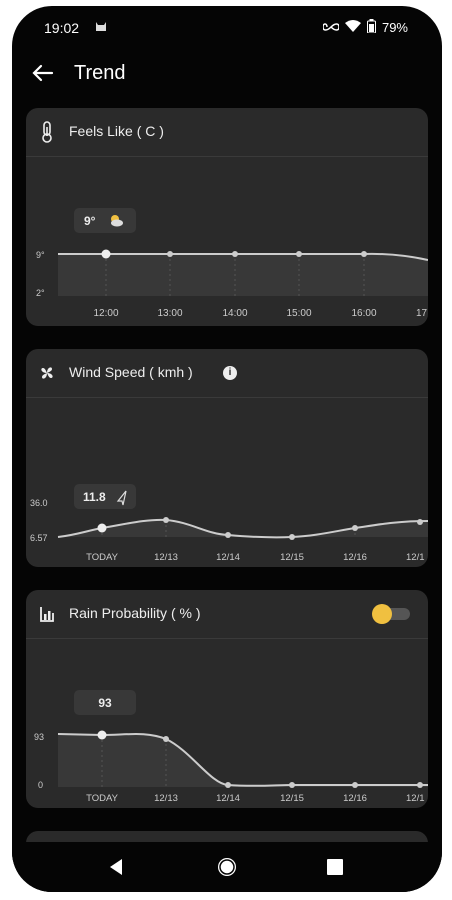 The height and width of the screenshot is (900, 452). I want to click on x-label: 13:00, so click(169, 313).